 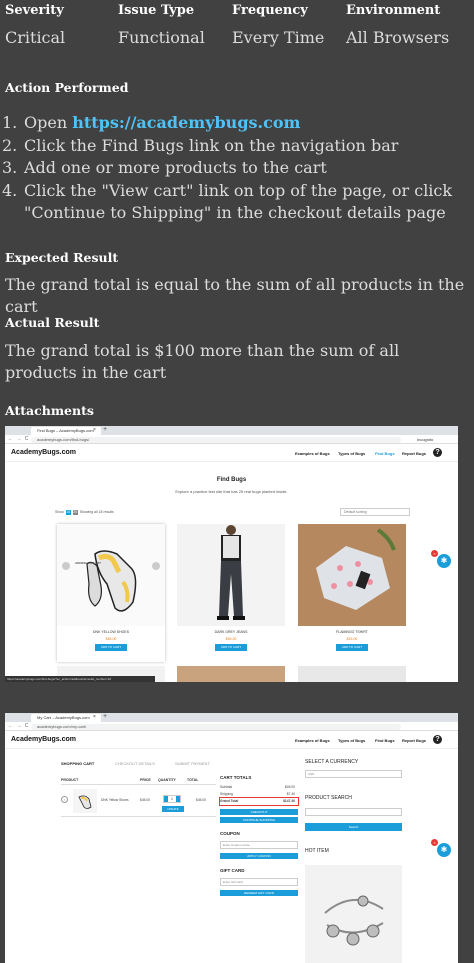 What do you see at coordinates (375, 512) in the screenshot?
I see `sort-select: Default sorting` at bounding box center [375, 512].